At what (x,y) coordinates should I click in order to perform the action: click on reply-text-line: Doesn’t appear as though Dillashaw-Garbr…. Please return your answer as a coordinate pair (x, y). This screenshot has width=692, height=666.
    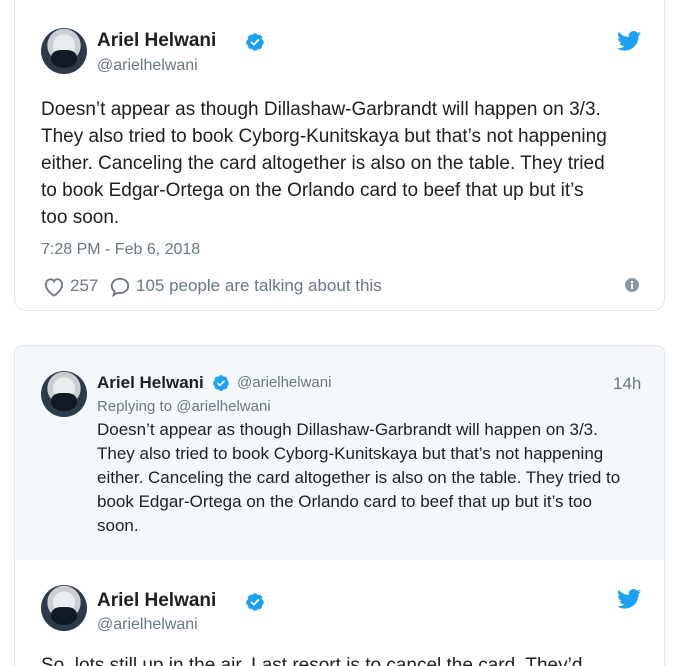
    Looking at the image, I should click on (347, 429).